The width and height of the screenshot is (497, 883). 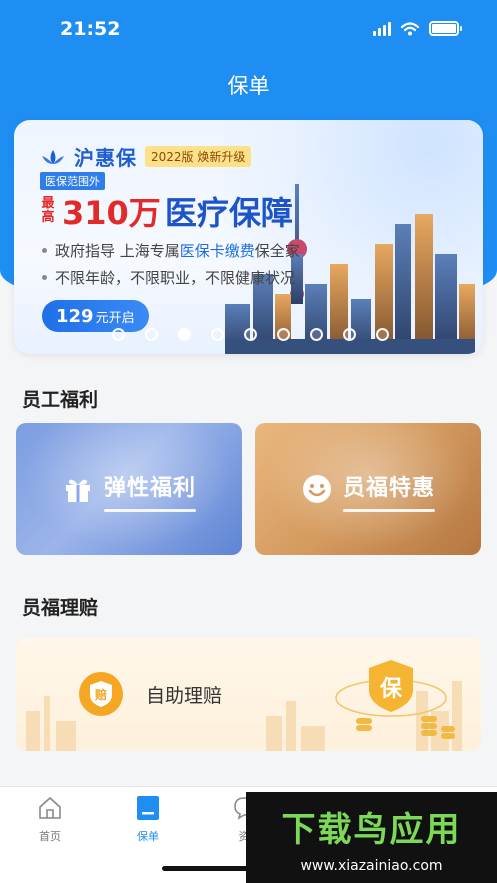 I want to click on carousel-indicator, so click(x=250, y=334).